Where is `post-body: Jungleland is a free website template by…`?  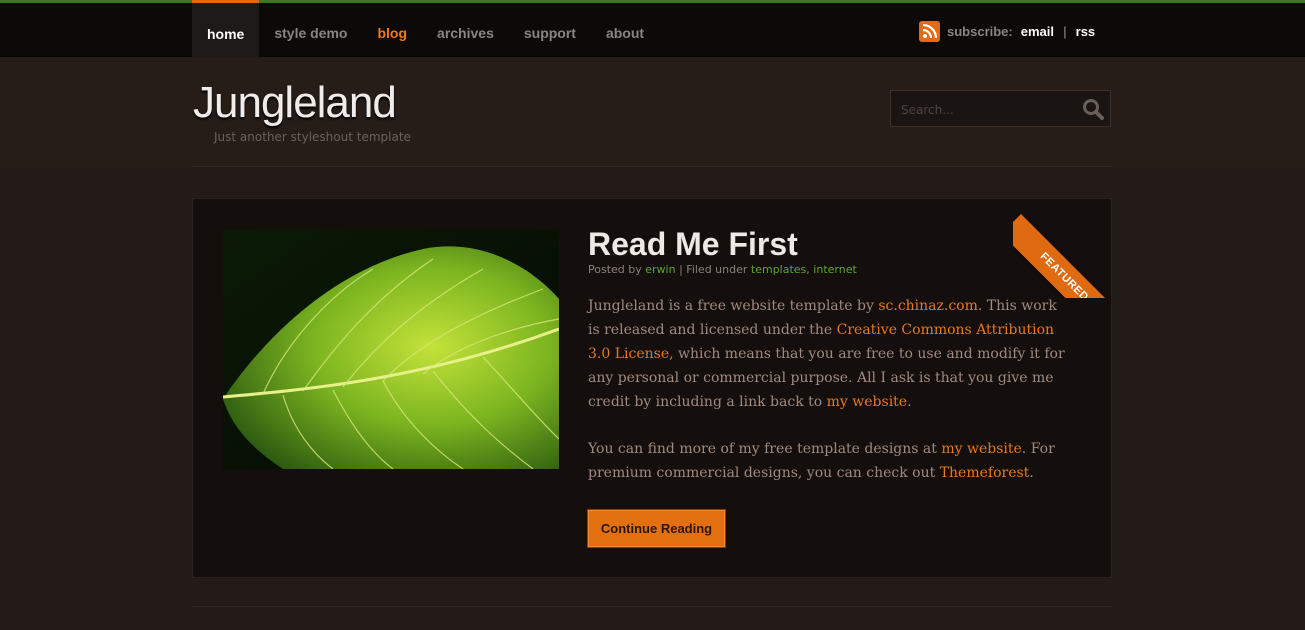 post-body: Jungleland is a free website template by… is located at coordinates (828, 401).